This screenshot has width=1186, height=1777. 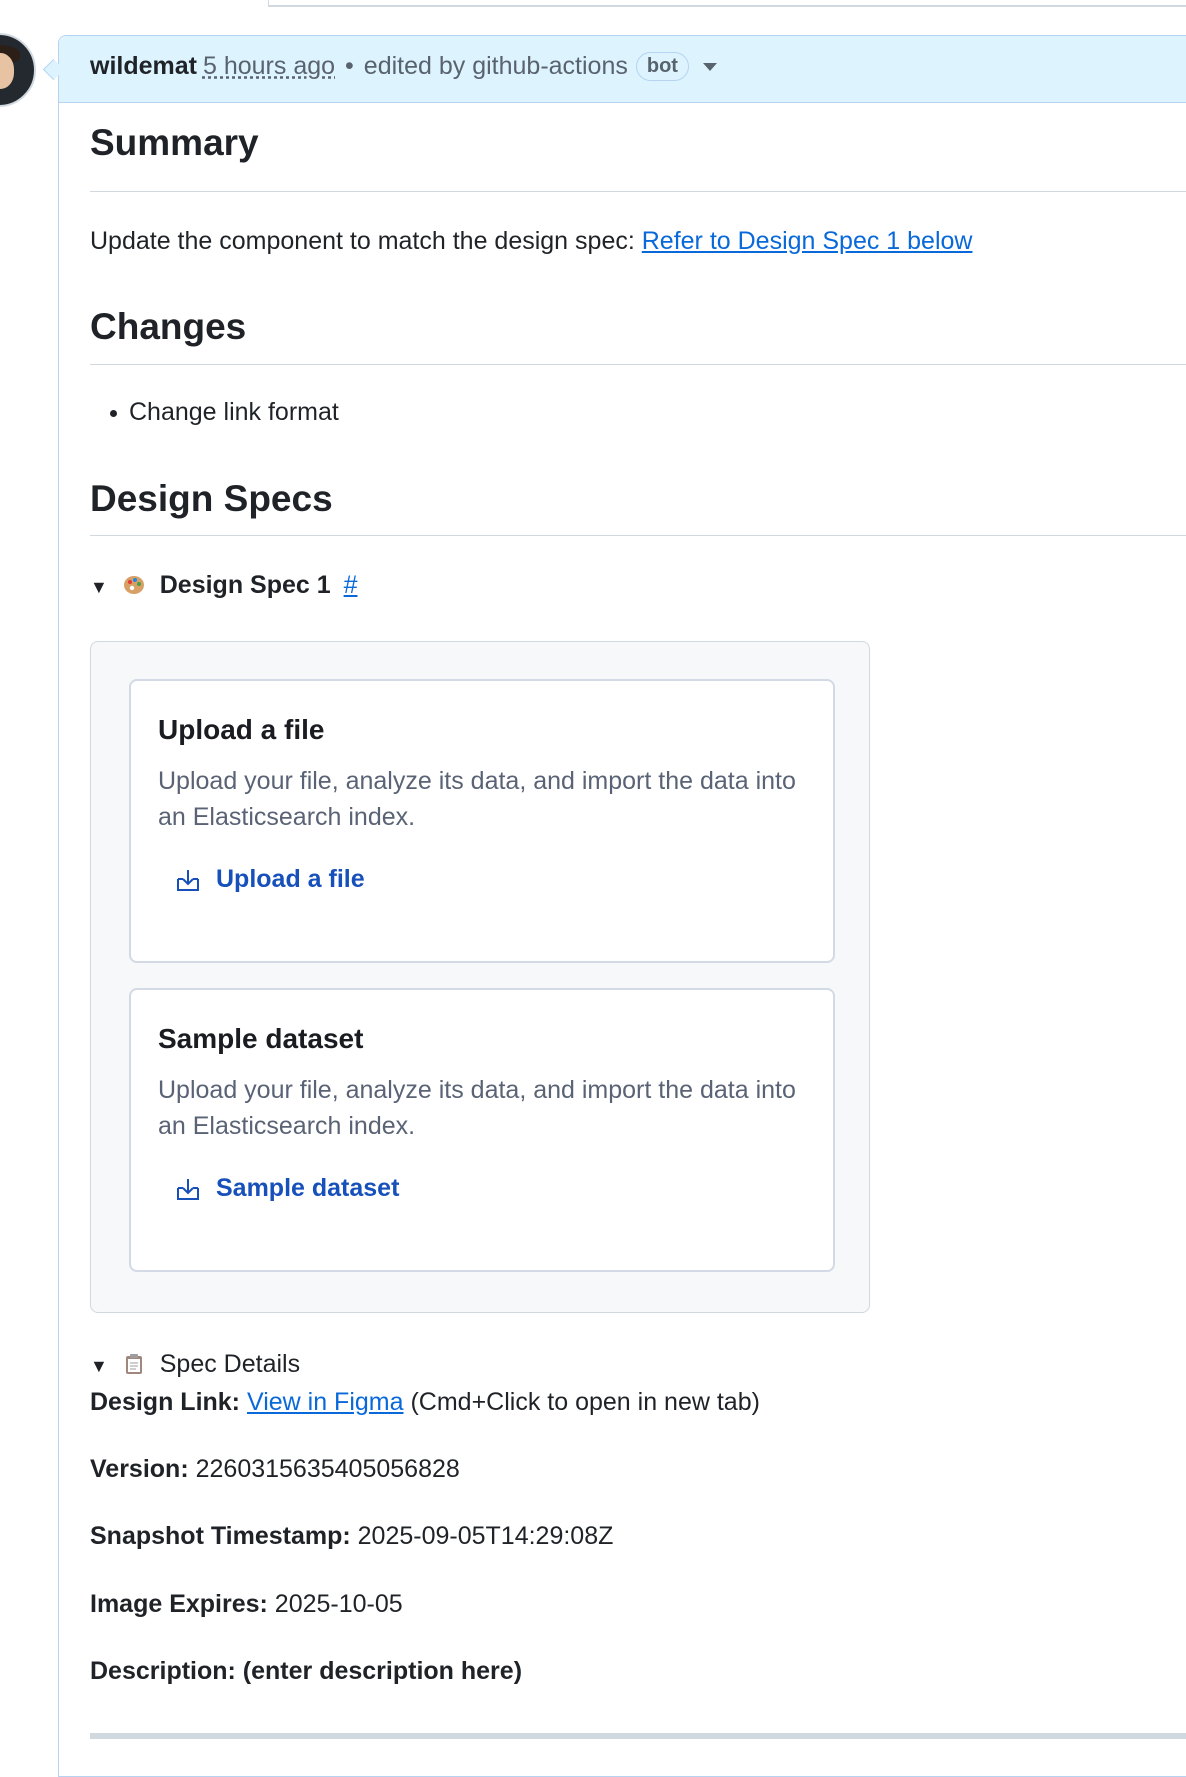 I want to click on previous-comment-border, so click(x=727, y=3).